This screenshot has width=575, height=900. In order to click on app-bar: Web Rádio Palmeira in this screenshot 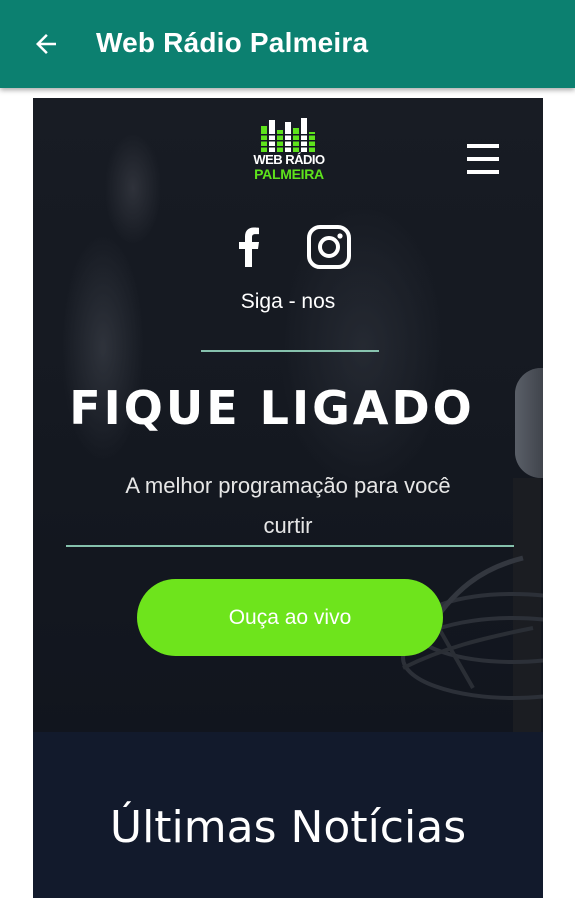, I will do `click(287, 44)`.